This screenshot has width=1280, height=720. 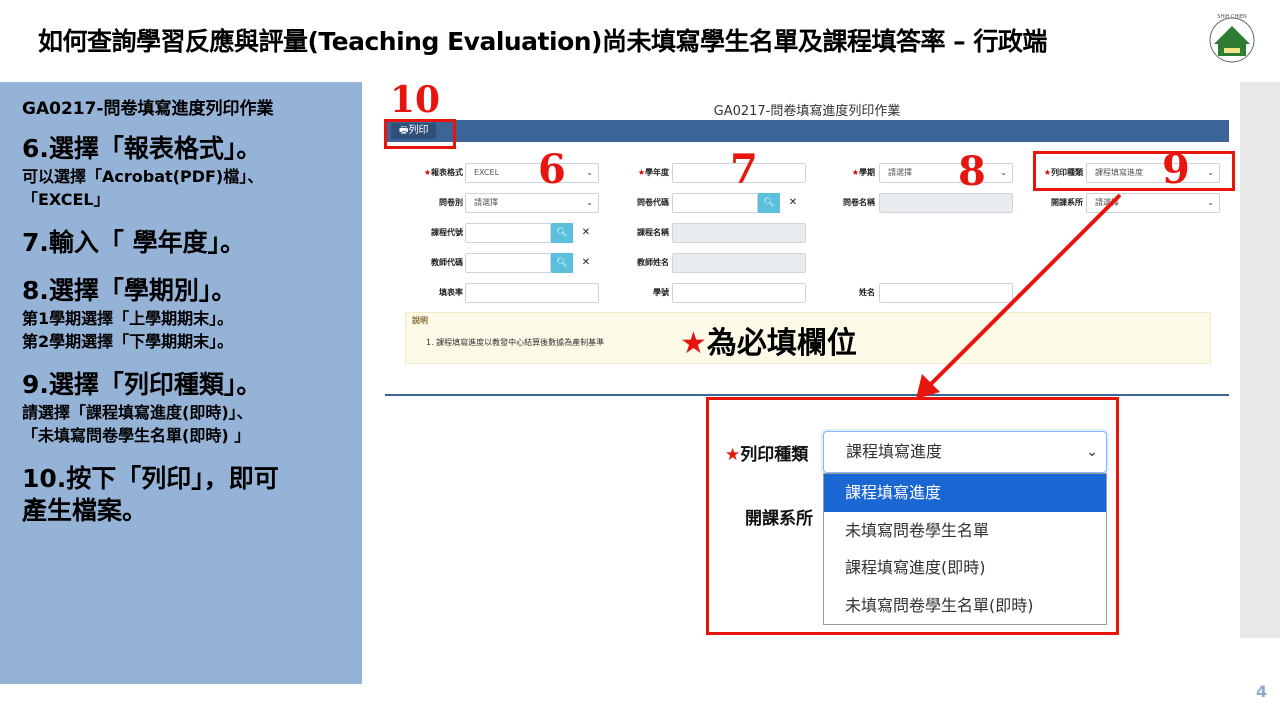 I want to click on student-id-input, so click(x=739, y=293).